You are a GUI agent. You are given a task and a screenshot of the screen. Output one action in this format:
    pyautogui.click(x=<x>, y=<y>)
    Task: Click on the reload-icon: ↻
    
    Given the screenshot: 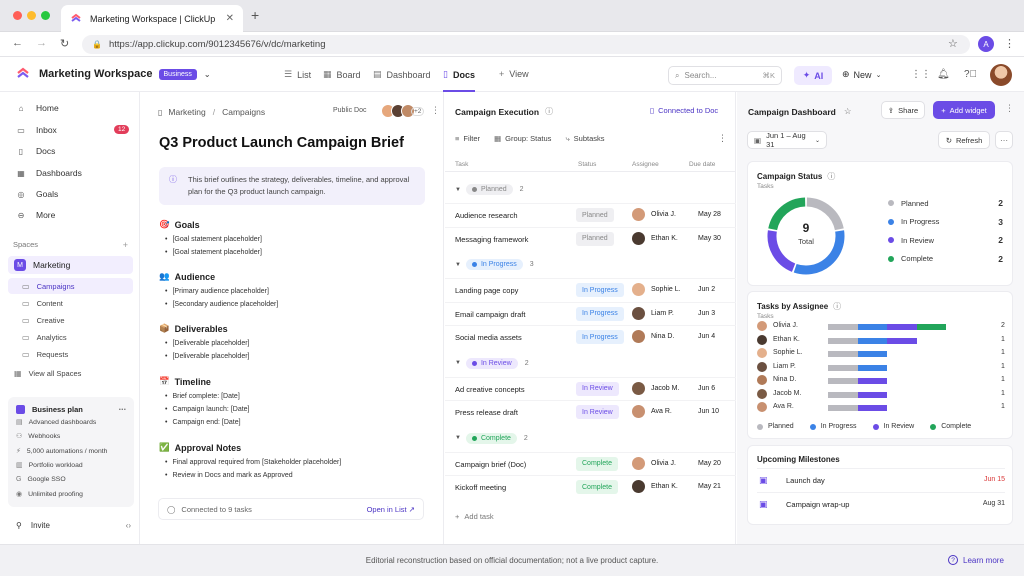 What is the action you would take?
    pyautogui.click(x=64, y=43)
    